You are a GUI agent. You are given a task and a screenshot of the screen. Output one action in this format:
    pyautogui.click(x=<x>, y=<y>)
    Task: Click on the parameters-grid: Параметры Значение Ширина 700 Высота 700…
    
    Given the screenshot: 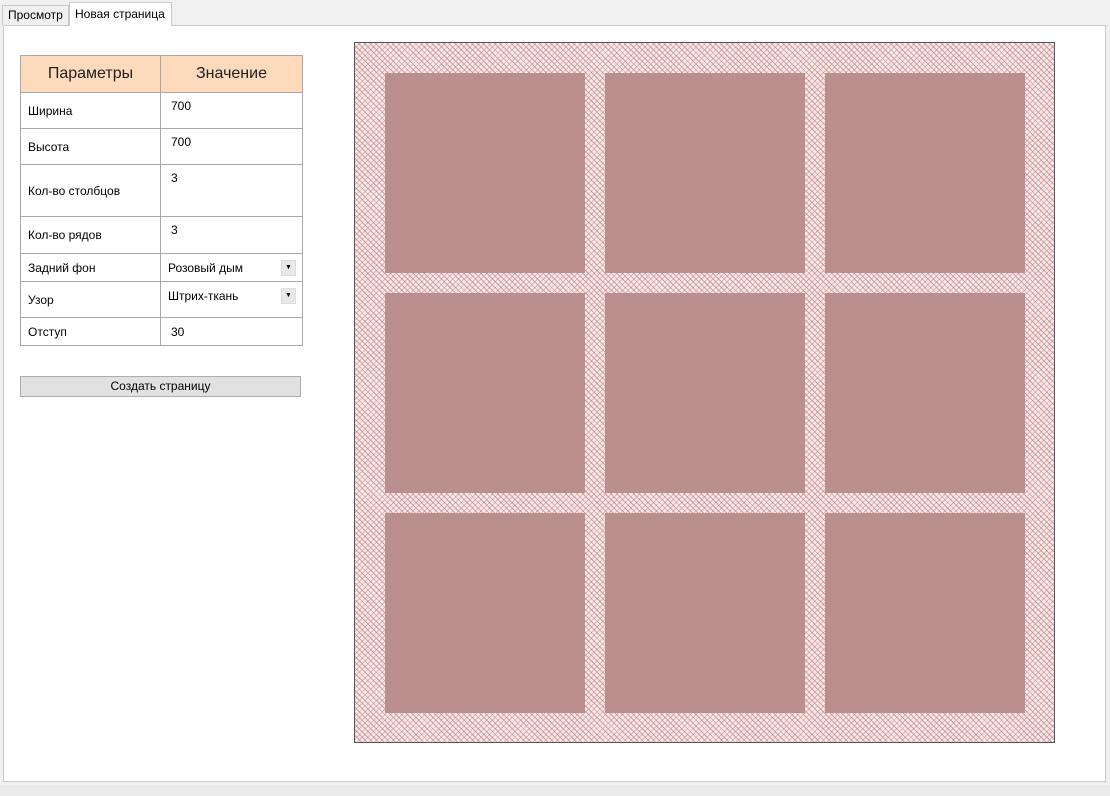 What is the action you would take?
    pyautogui.click(x=161, y=200)
    